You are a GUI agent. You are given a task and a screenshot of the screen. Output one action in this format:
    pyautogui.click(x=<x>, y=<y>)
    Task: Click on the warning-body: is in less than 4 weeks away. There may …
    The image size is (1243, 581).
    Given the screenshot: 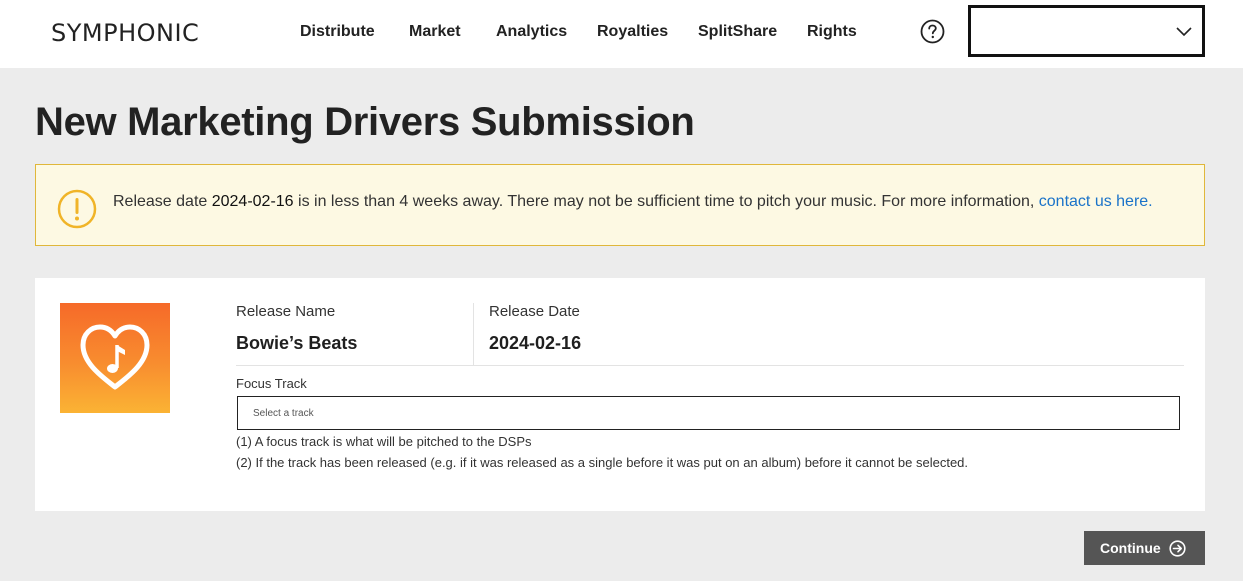 What is the action you would take?
    pyautogui.click(x=666, y=201)
    